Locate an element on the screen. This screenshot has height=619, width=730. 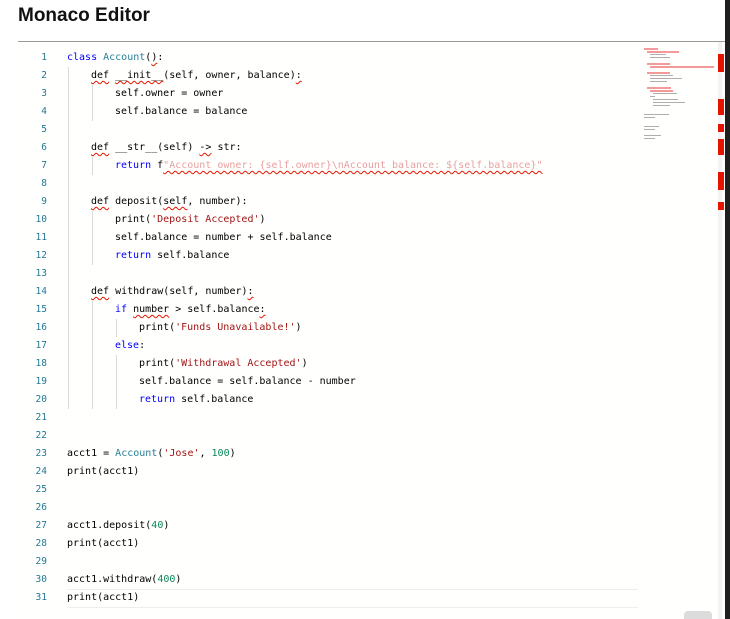
line-number: 29 is located at coordinates (41, 561).